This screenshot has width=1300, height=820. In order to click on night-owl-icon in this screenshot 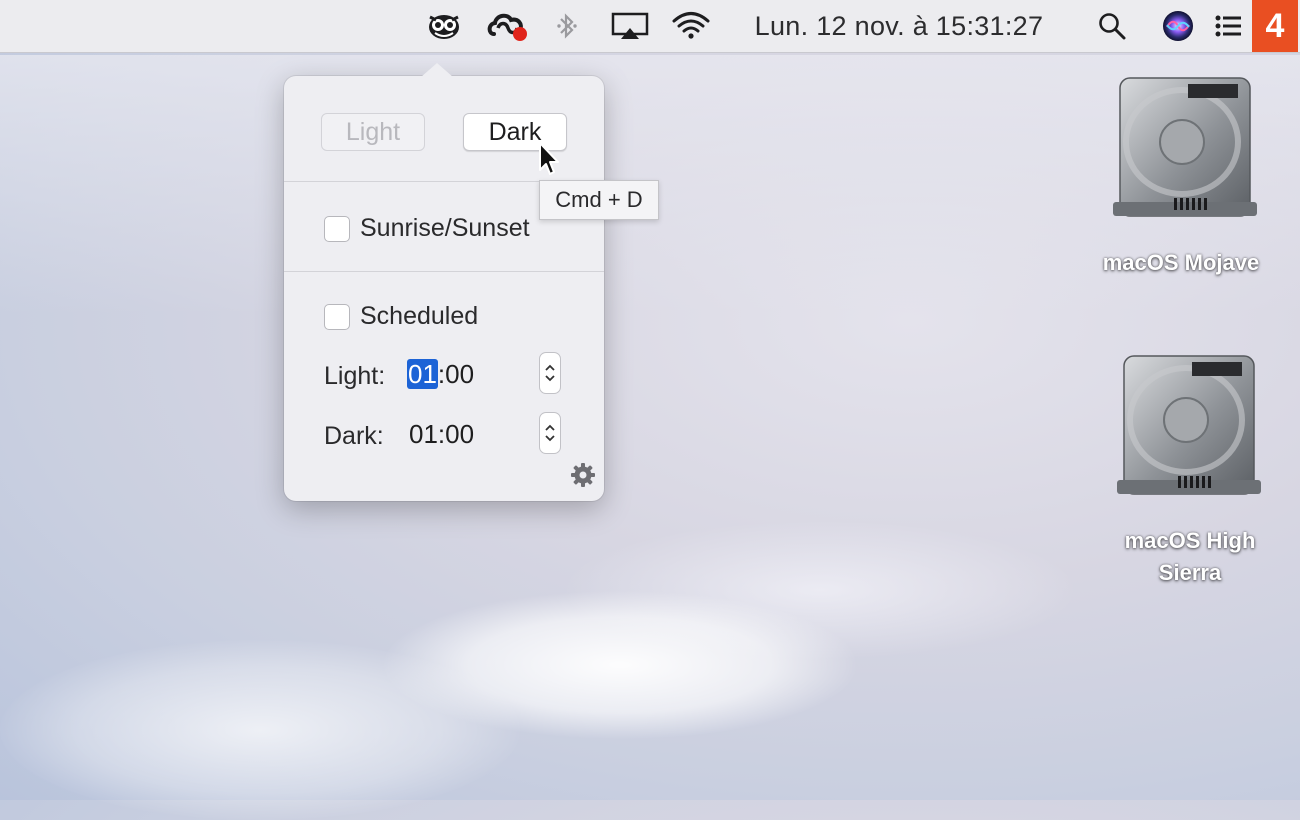, I will do `click(444, 26)`.